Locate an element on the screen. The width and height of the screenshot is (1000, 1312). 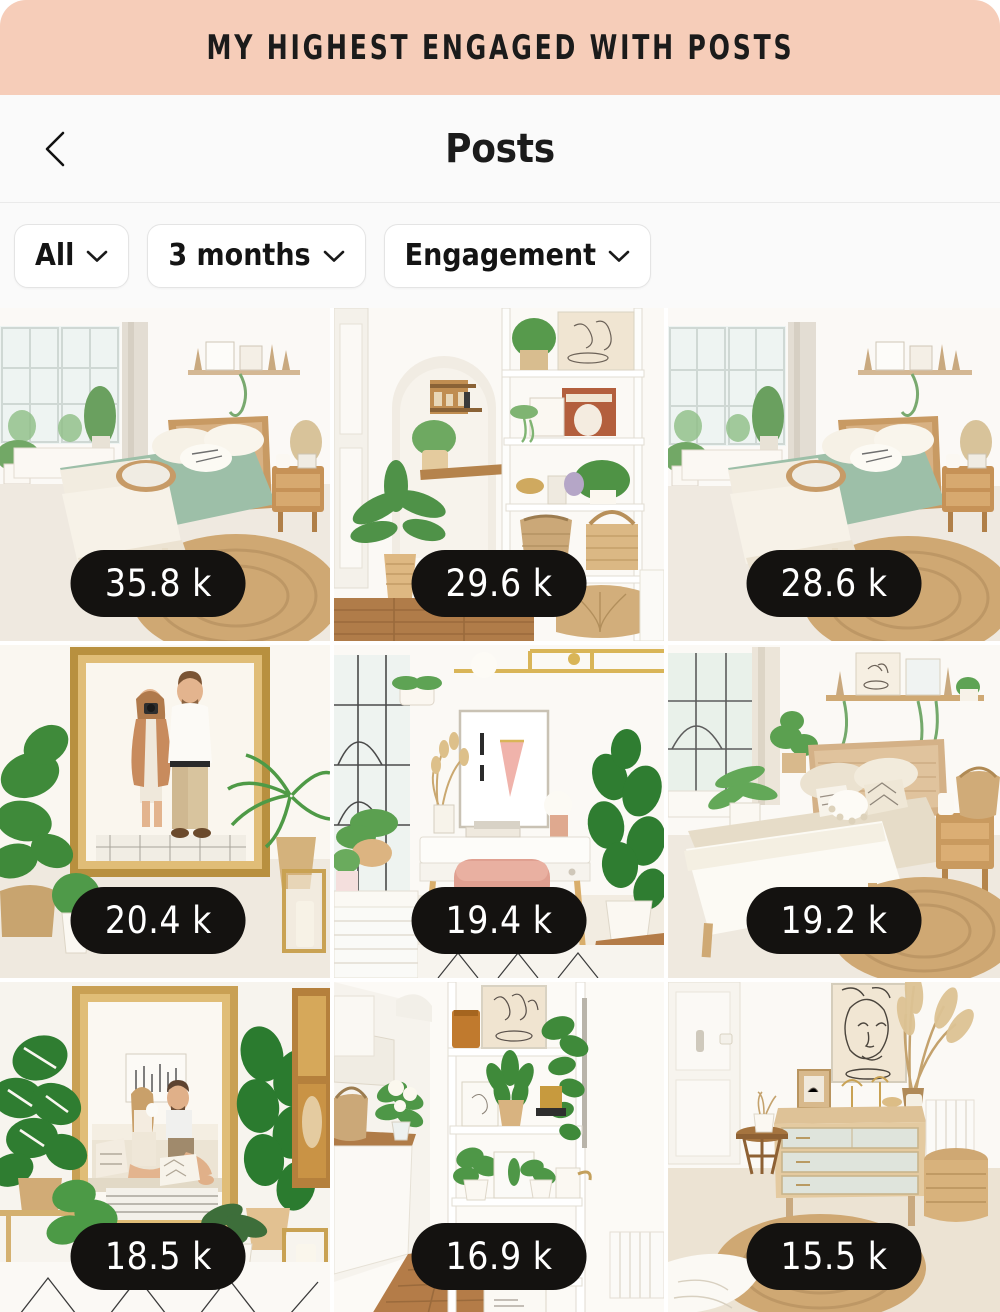
engagement-value: 19.2 k is located at coordinates (834, 920).